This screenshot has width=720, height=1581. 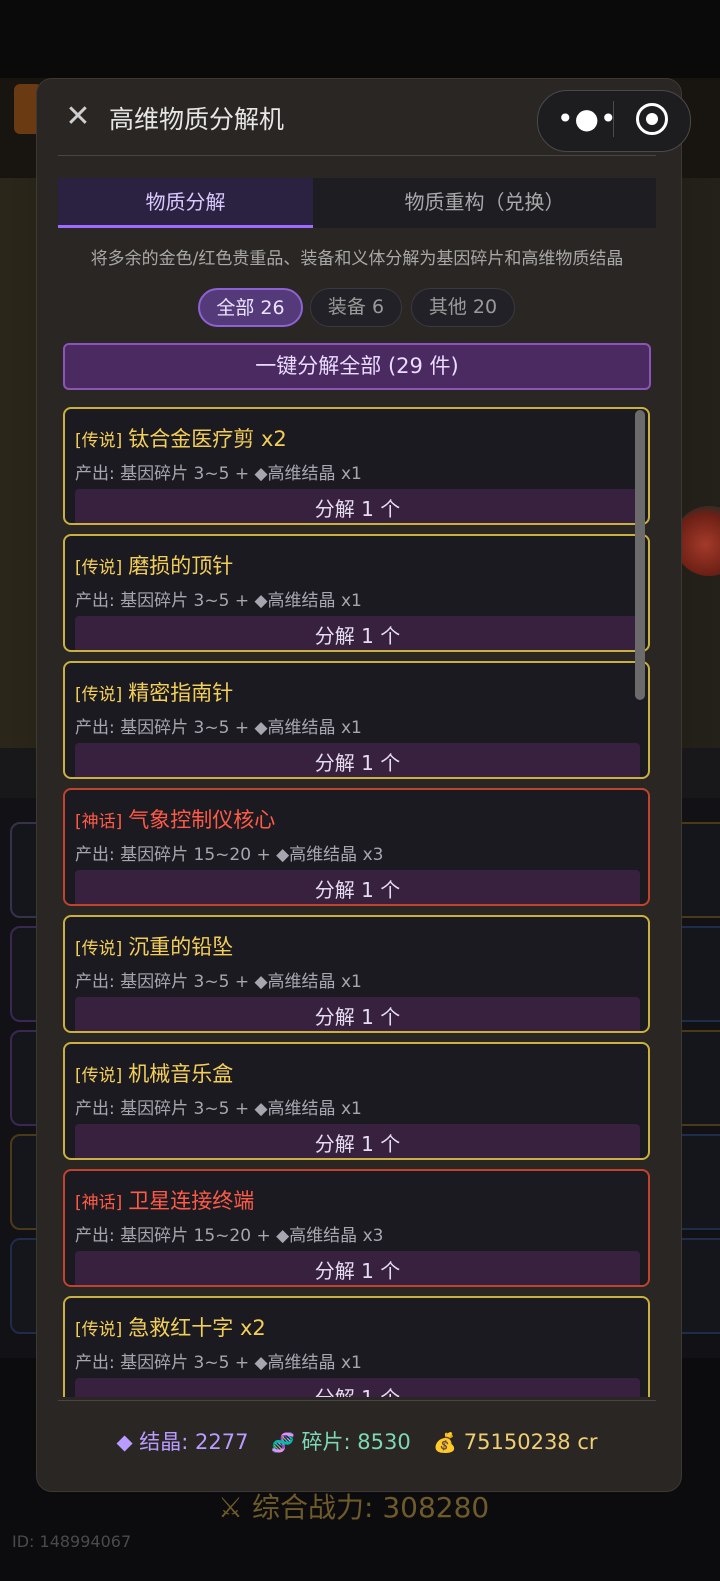 I want to click on description-text: 将多余的金色/红色贵重品、装备和义体分解为基因碎片和高维物质结晶, so click(x=357, y=259).